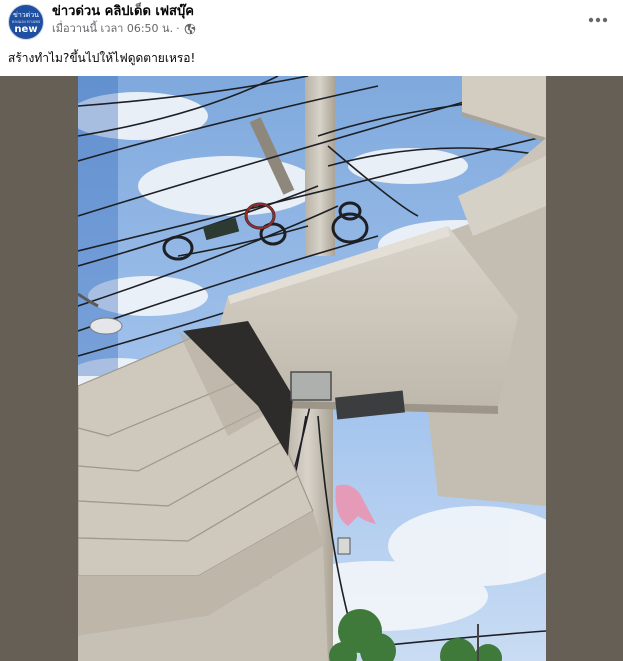 The width and height of the screenshot is (623, 661). I want to click on page-name-link: ข่าวด่วน คลิปเด็ด เฟสบุ๊ค, so click(123, 12).